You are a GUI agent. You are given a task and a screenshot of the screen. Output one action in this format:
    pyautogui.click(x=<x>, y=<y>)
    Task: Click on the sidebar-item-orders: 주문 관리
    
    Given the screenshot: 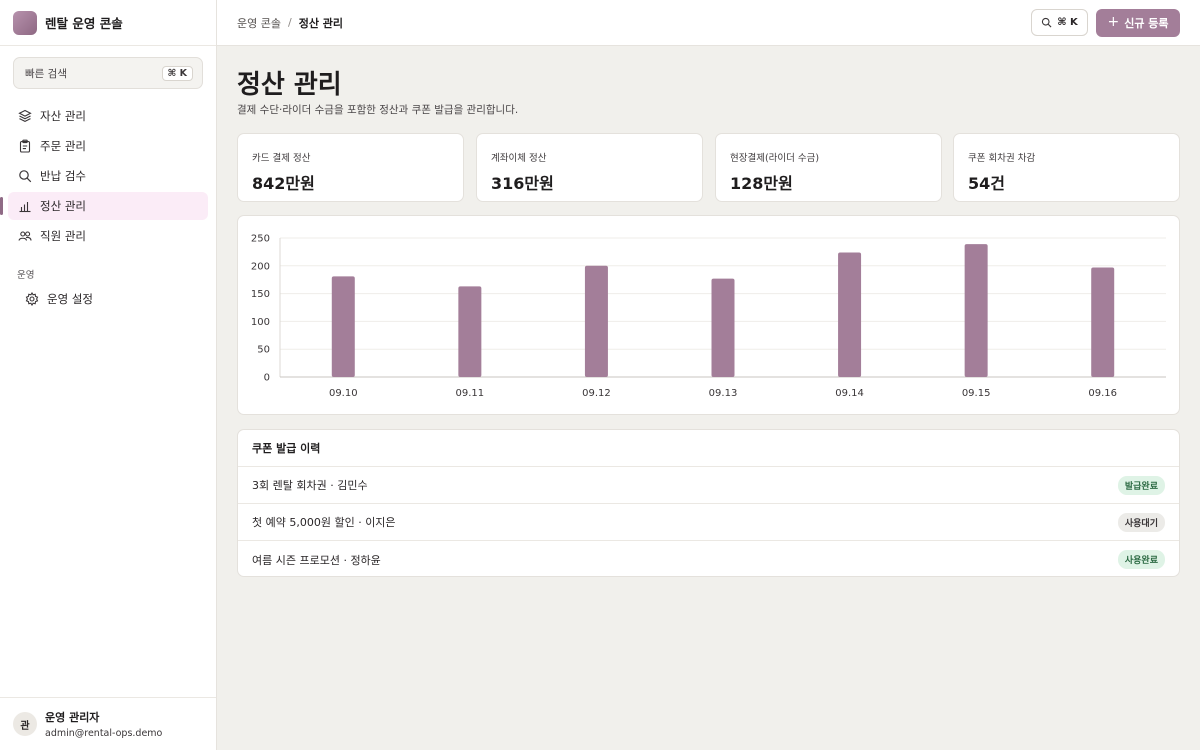 What is the action you would take?
    pyautogui.click(x=108, y=146)
    